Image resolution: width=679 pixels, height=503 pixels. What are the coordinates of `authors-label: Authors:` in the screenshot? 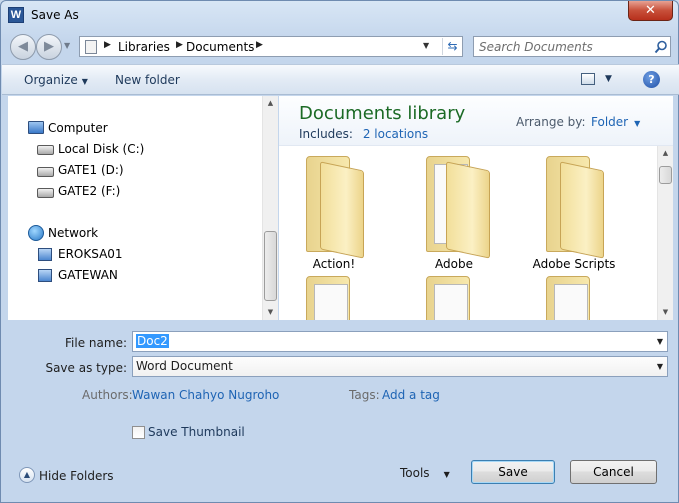 It's located at (107, 395).